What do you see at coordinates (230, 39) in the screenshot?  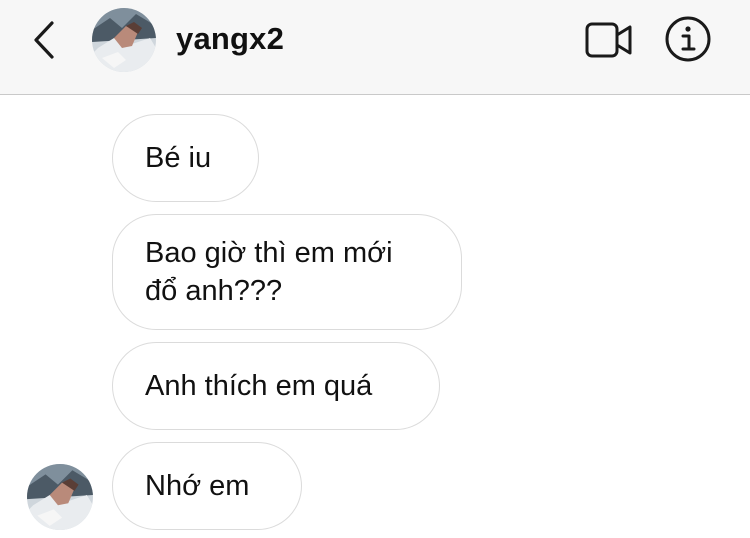 I see `chat-username: yangx2` at bounding box center [230, 39].